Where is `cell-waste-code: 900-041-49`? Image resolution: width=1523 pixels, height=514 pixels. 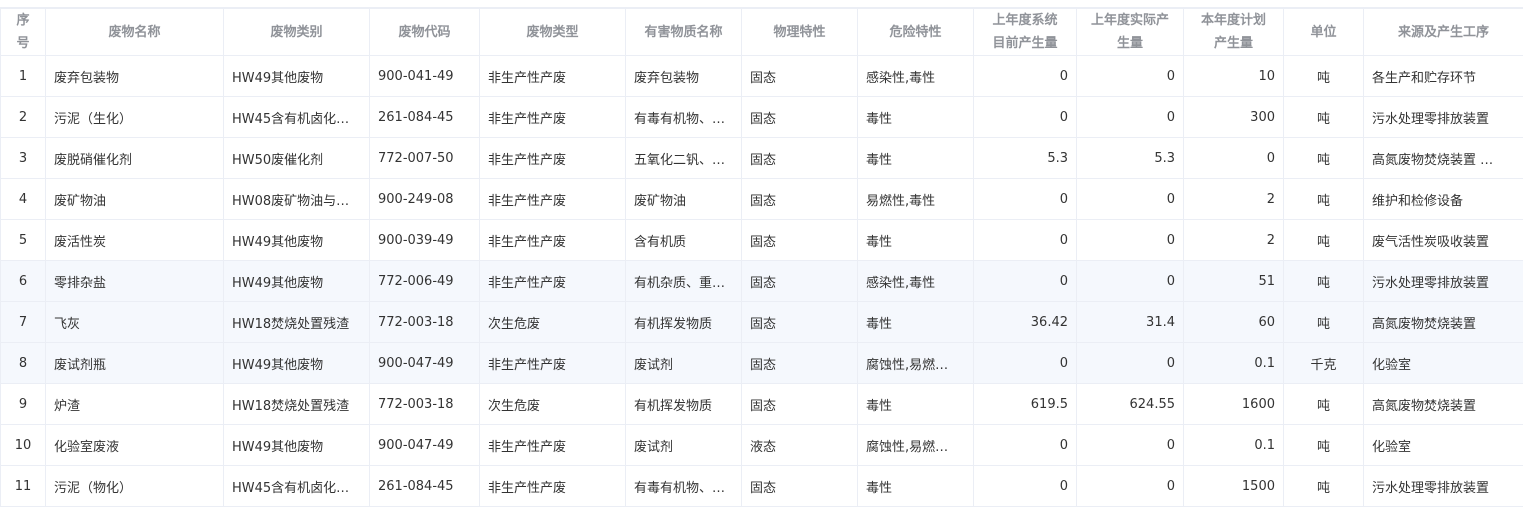
cell-waste-code: 900-041-49 is located at coordinates (424, 76).